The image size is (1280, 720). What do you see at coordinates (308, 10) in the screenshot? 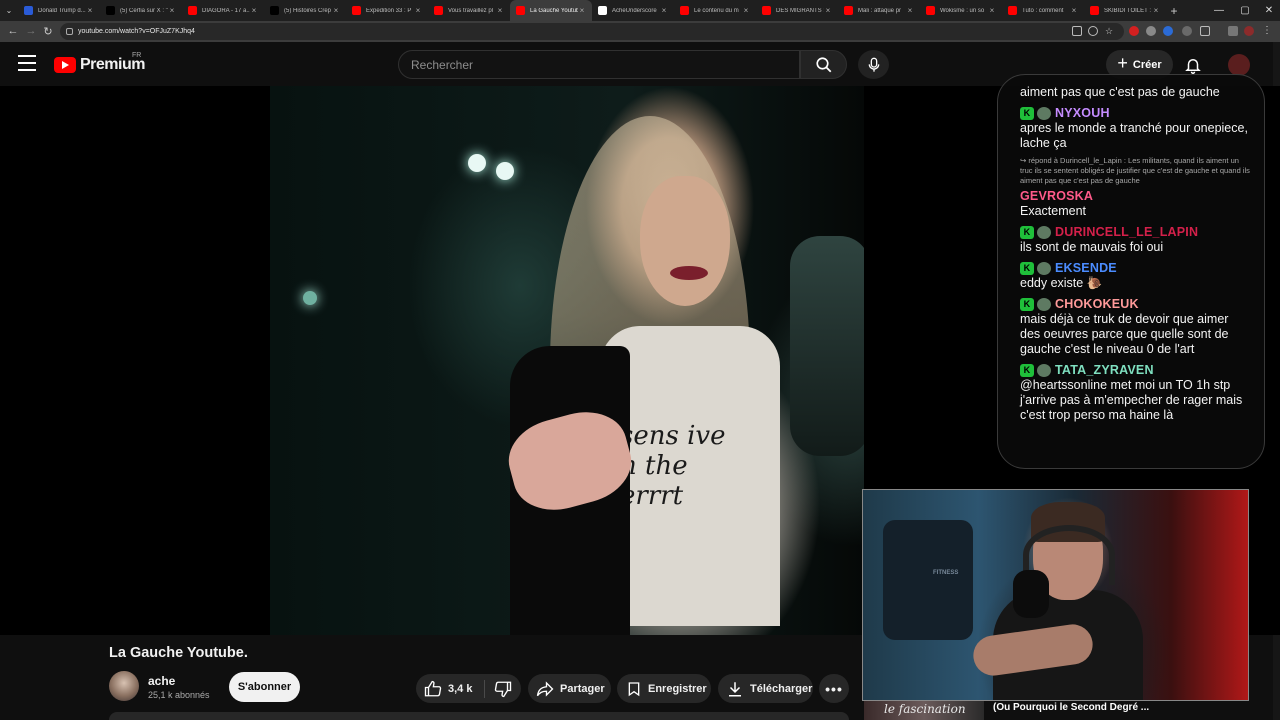
I see `tab-label: (5) Histoires Crép` at bounding box center [308, 10].